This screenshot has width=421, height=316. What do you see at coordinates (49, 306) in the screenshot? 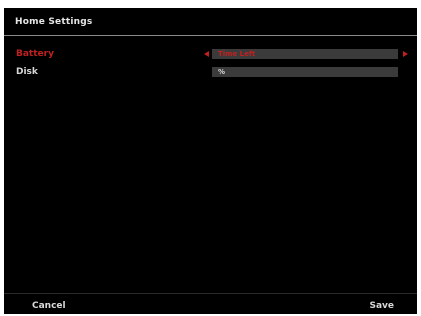
I see `cancel-button: Cancel` at bounding box center [49, 306].